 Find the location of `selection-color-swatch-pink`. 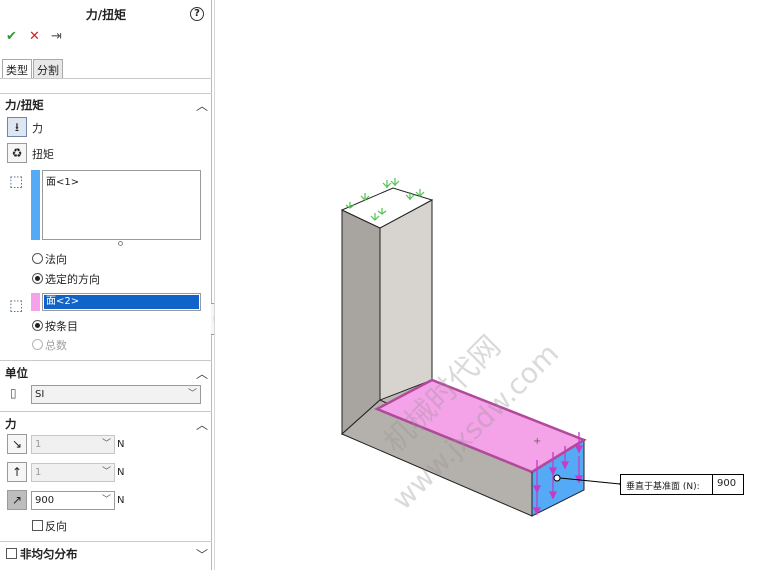

selection-color-swatch-pink is located at coordinates (35, 302).